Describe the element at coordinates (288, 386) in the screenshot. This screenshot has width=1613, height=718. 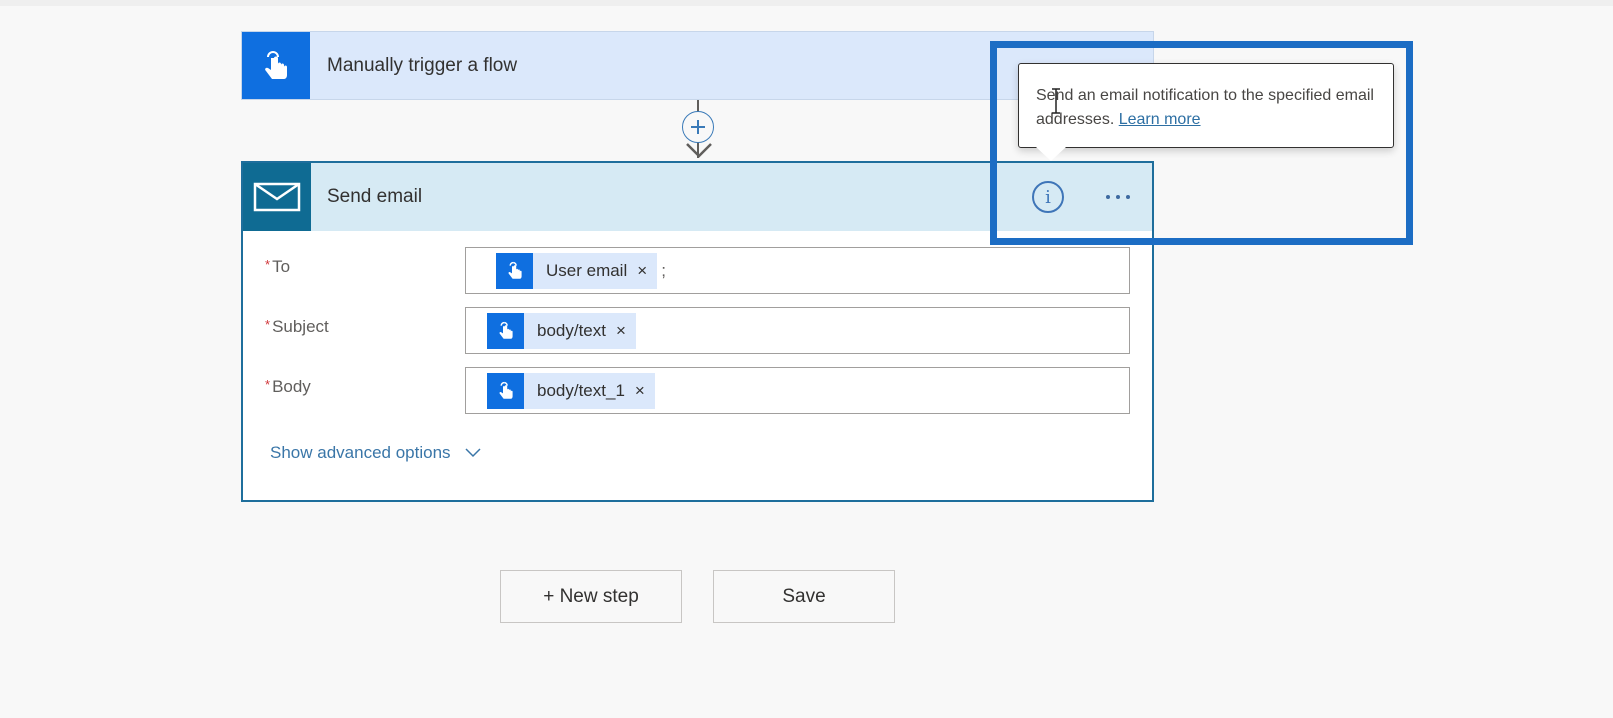
I see `field-label-body: * Body` at that location.